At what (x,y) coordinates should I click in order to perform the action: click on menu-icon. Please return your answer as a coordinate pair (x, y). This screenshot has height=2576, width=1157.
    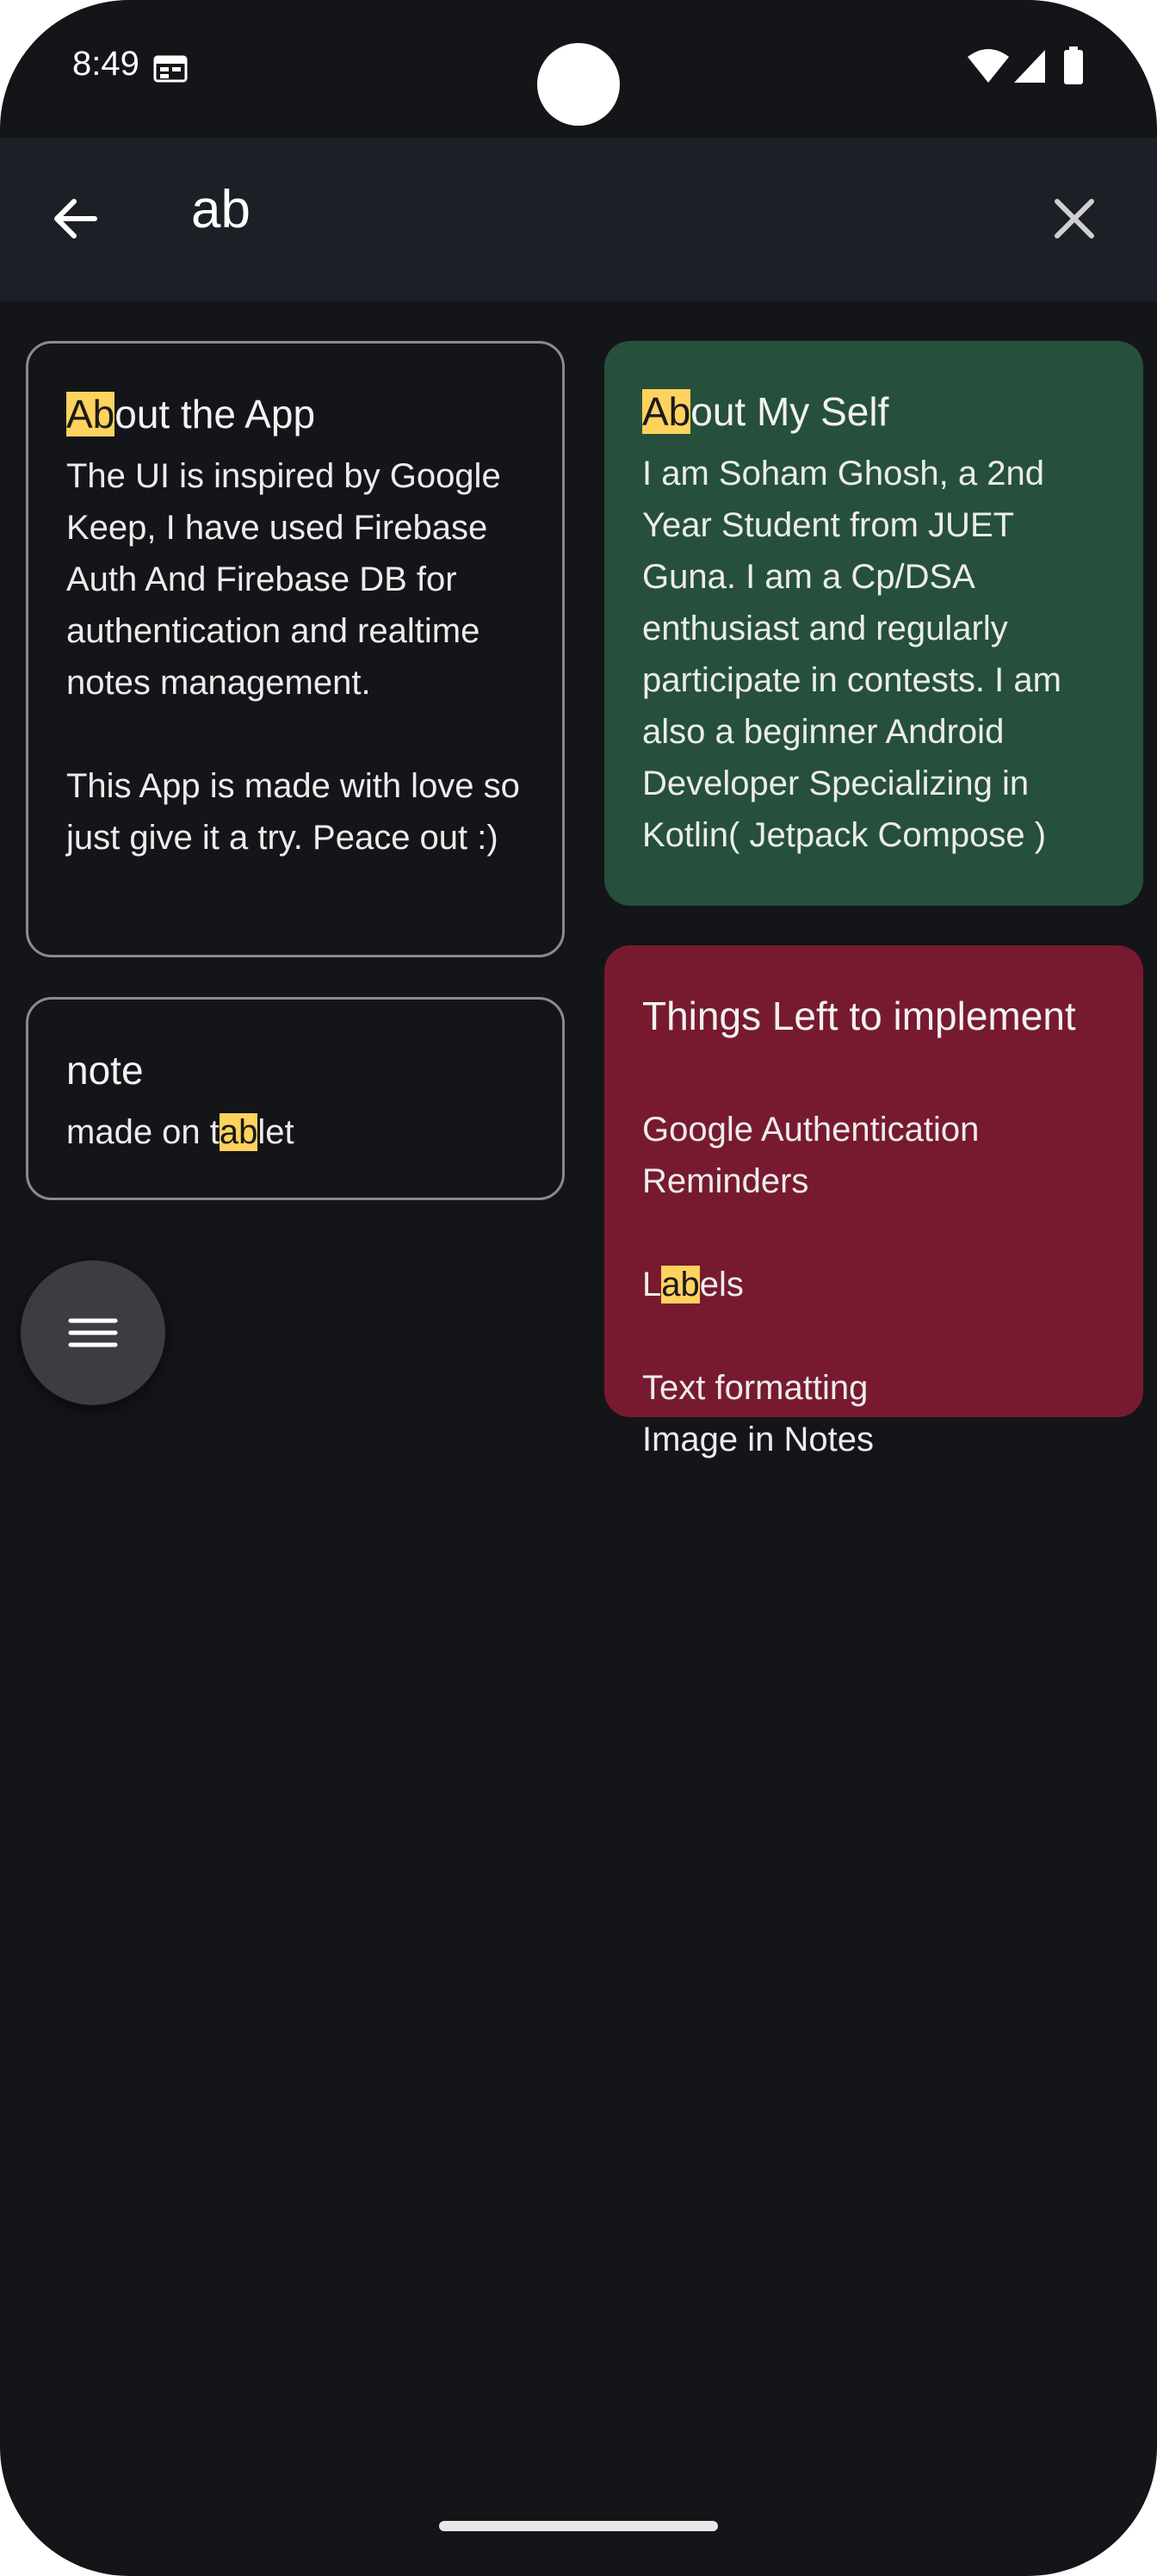
    Looking at the image, I should click on (93, 1333).